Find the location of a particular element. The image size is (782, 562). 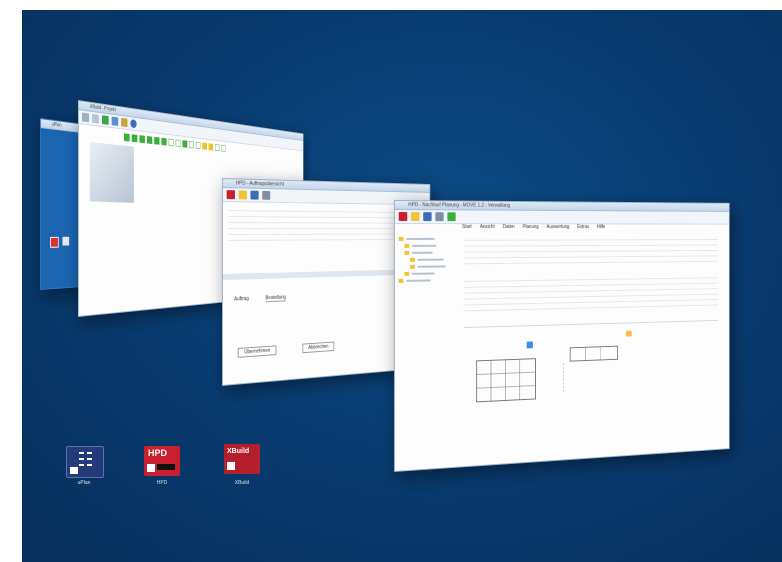

tab-planning: Planung is located at coordinates (531, 227).